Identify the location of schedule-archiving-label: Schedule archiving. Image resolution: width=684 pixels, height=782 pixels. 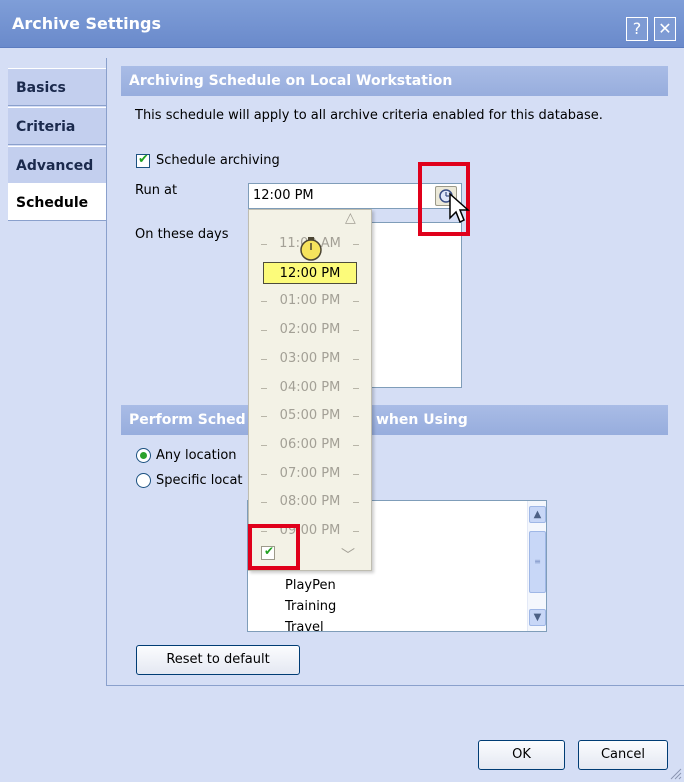
(218, 160).